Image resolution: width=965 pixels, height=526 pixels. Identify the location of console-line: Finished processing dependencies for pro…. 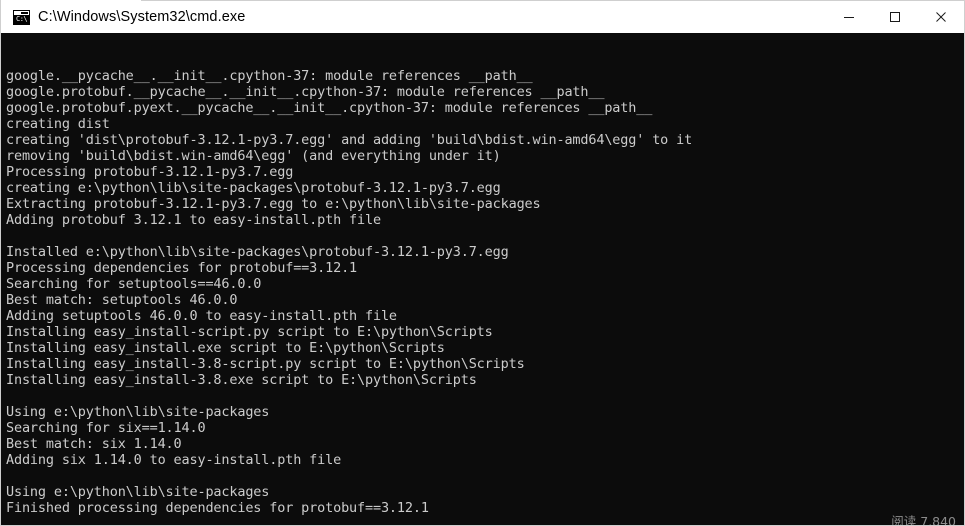
(217, 508).